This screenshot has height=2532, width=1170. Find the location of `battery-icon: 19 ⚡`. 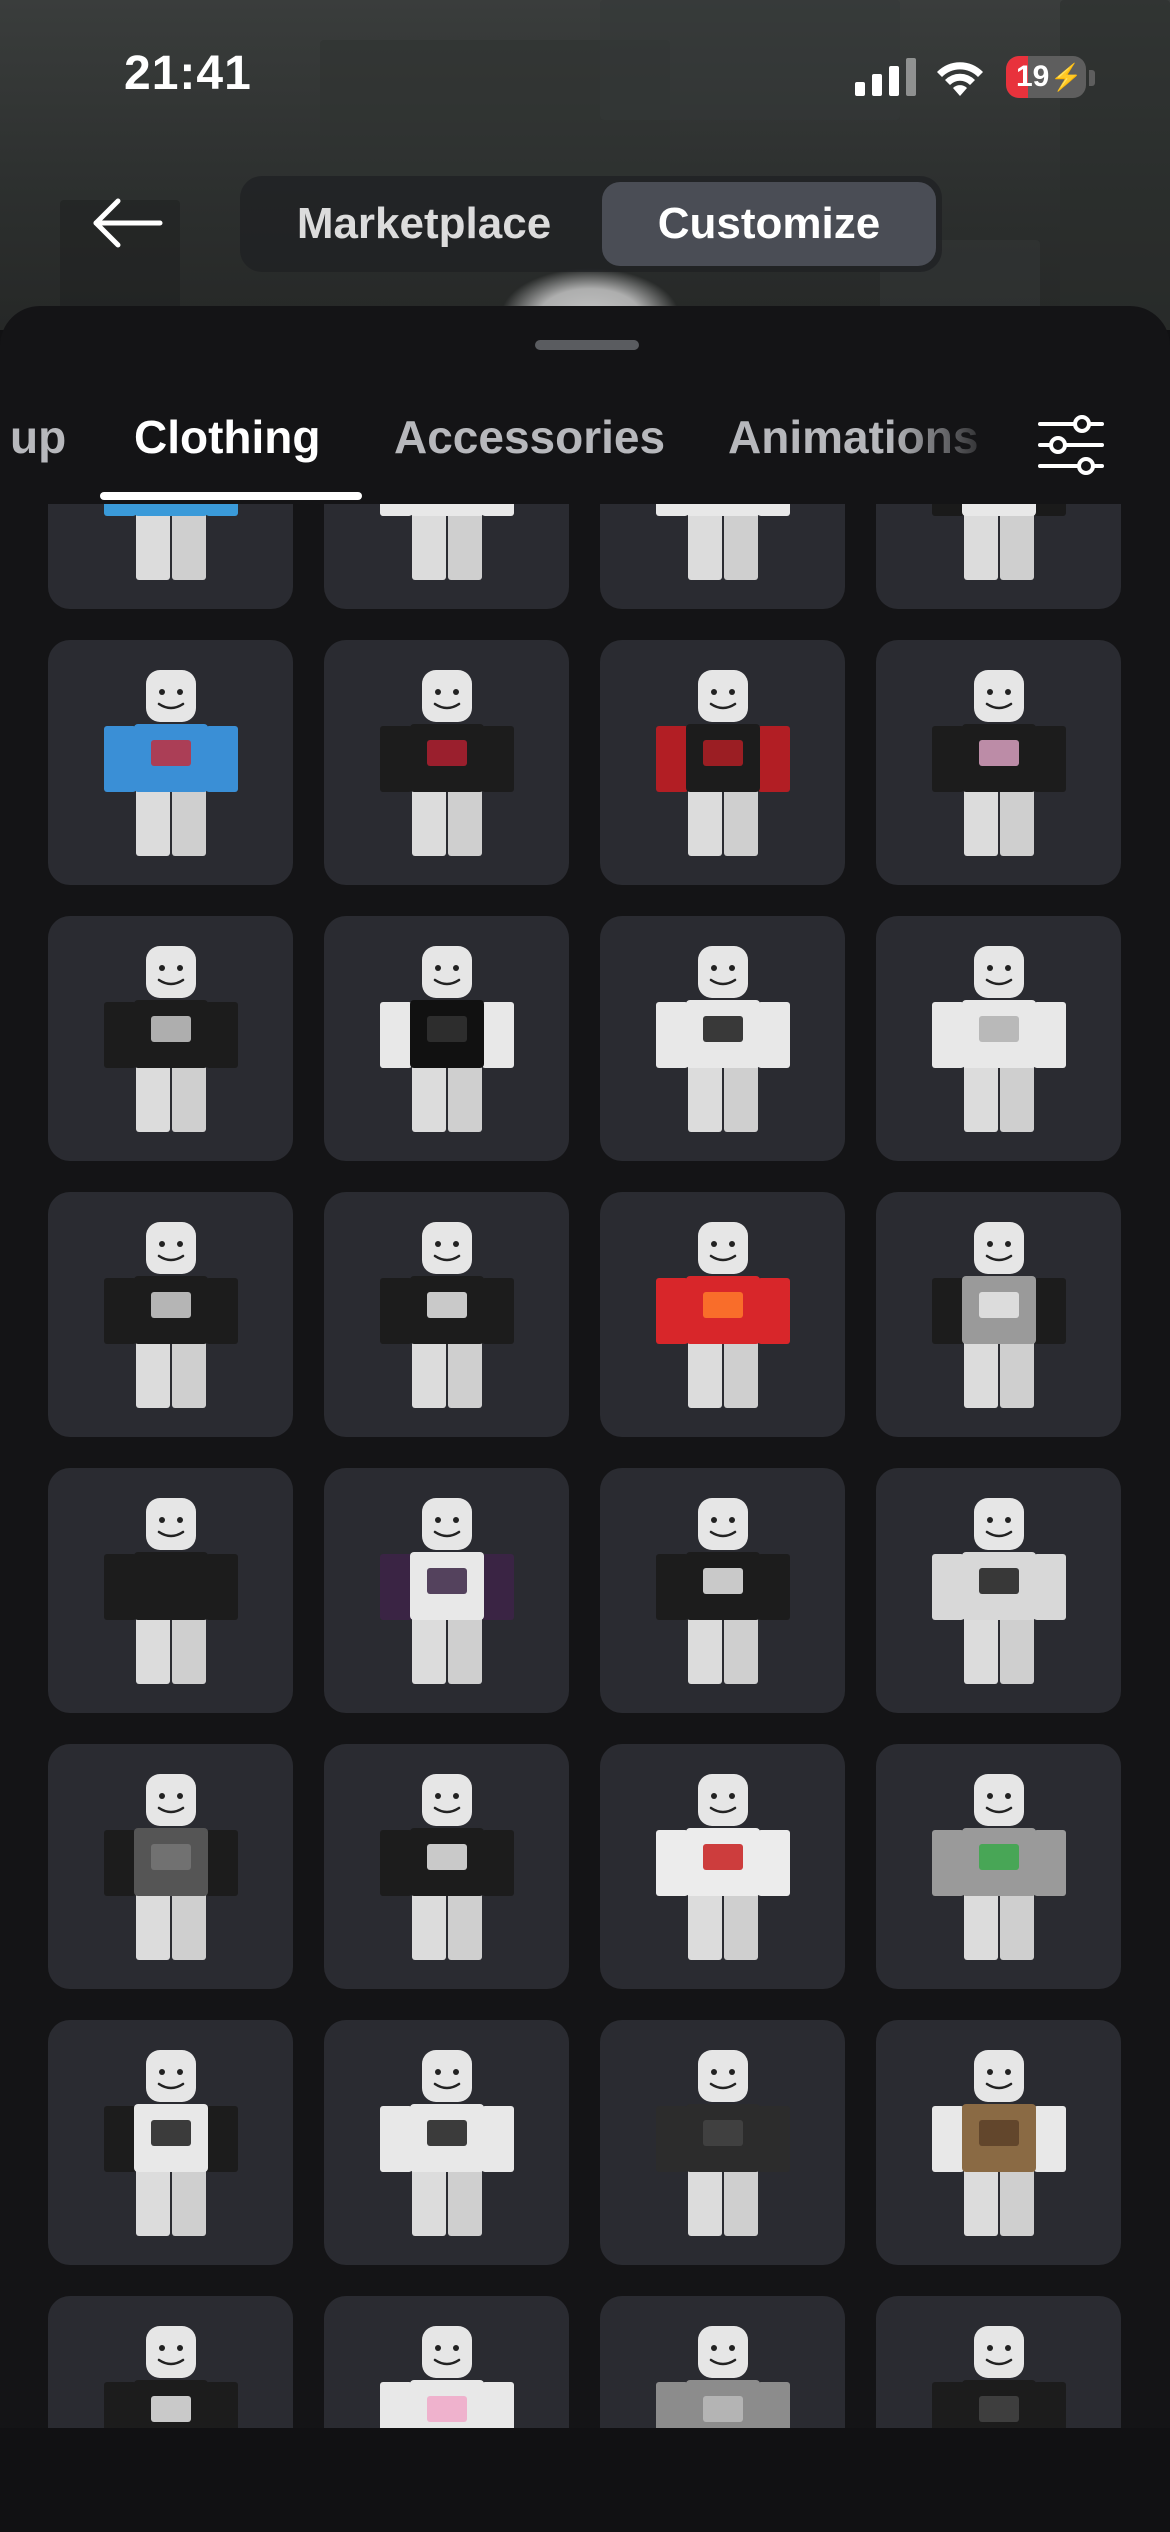

battery-icon: 19 ⚡ is located at coordinates (1046, 77).